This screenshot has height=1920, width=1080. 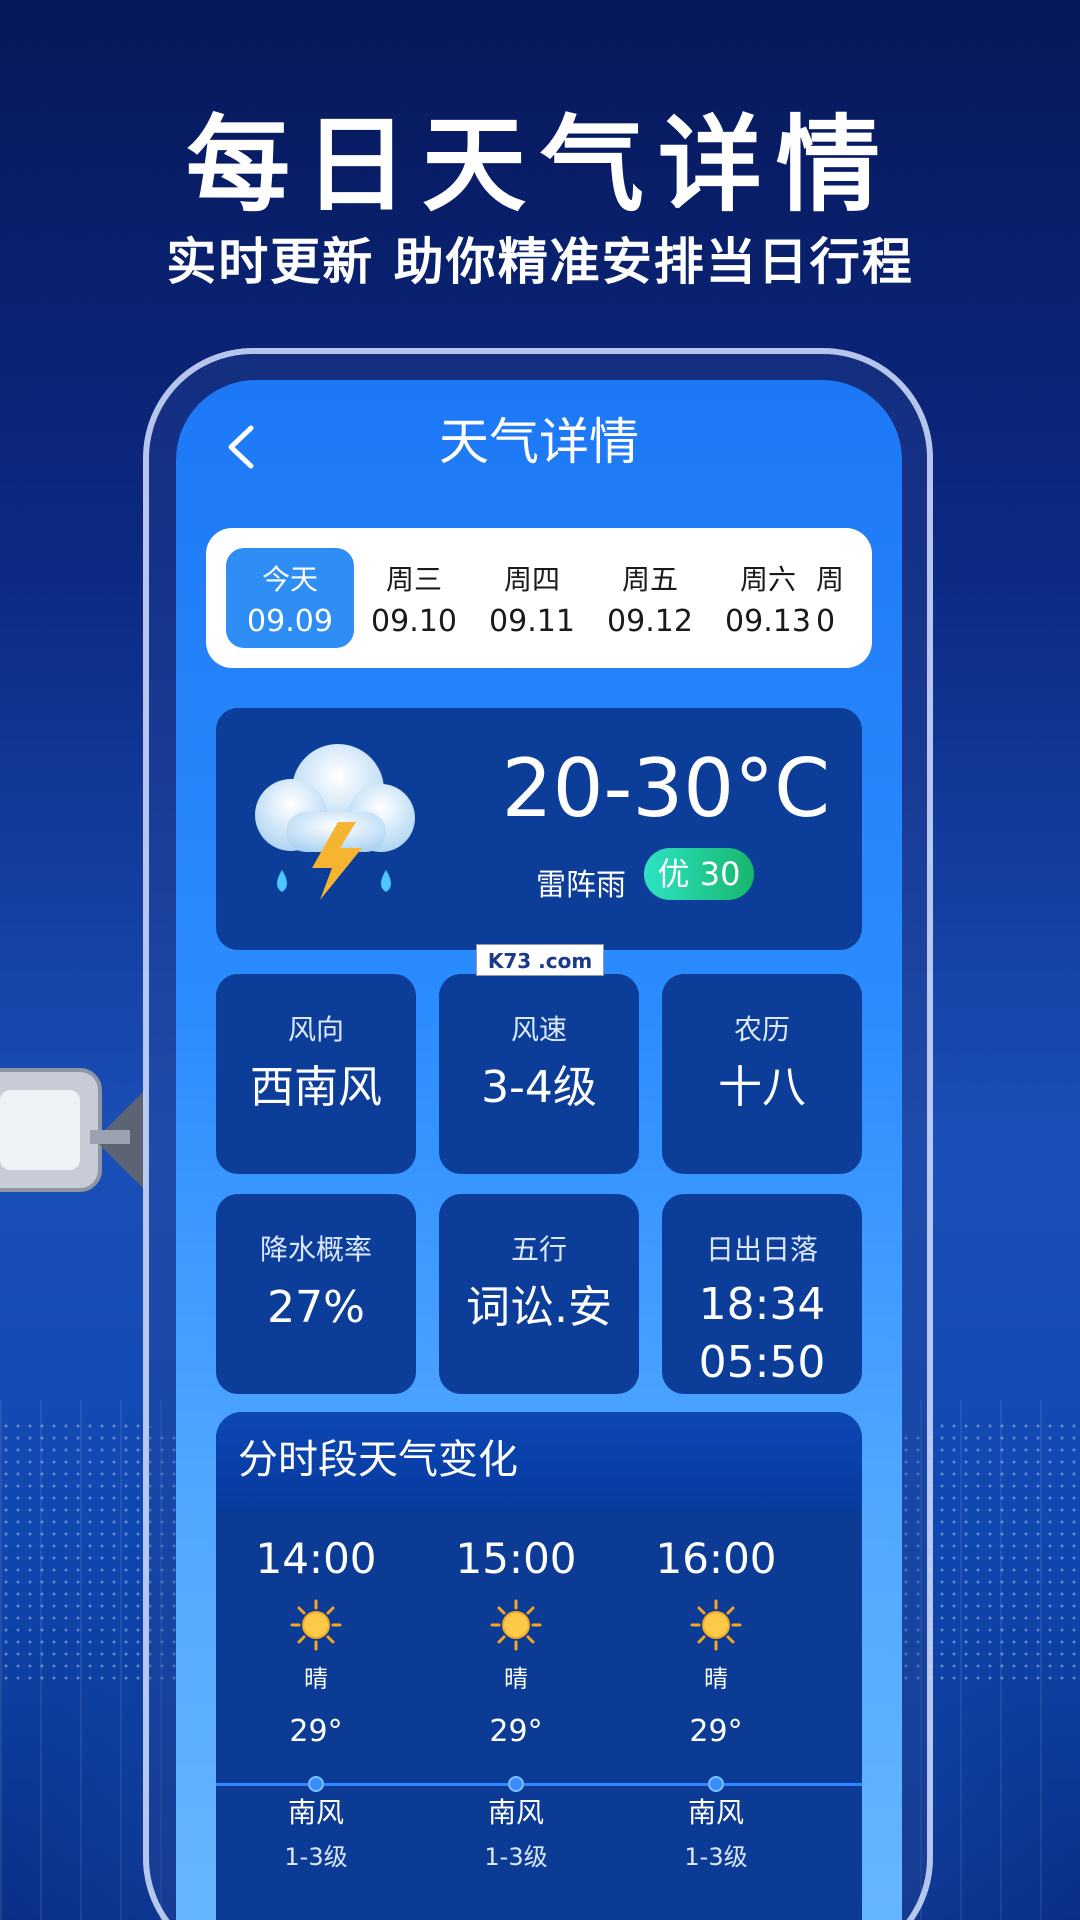 What do you see at coordinates (716, 1558) in the screenshot?
I see `hour-time: 16:00` at bounding box center [716, 1558].